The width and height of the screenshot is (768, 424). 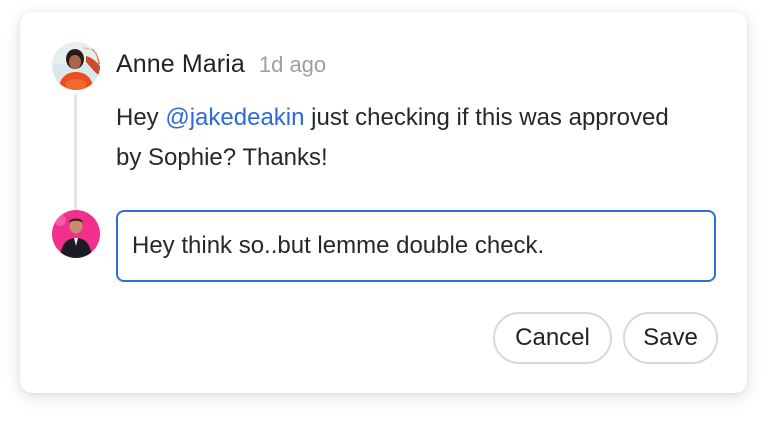 What do you see at coordinates (76, 234) in the screenshot?
I see `avatar-current-user` at bounding box center [76, 234].